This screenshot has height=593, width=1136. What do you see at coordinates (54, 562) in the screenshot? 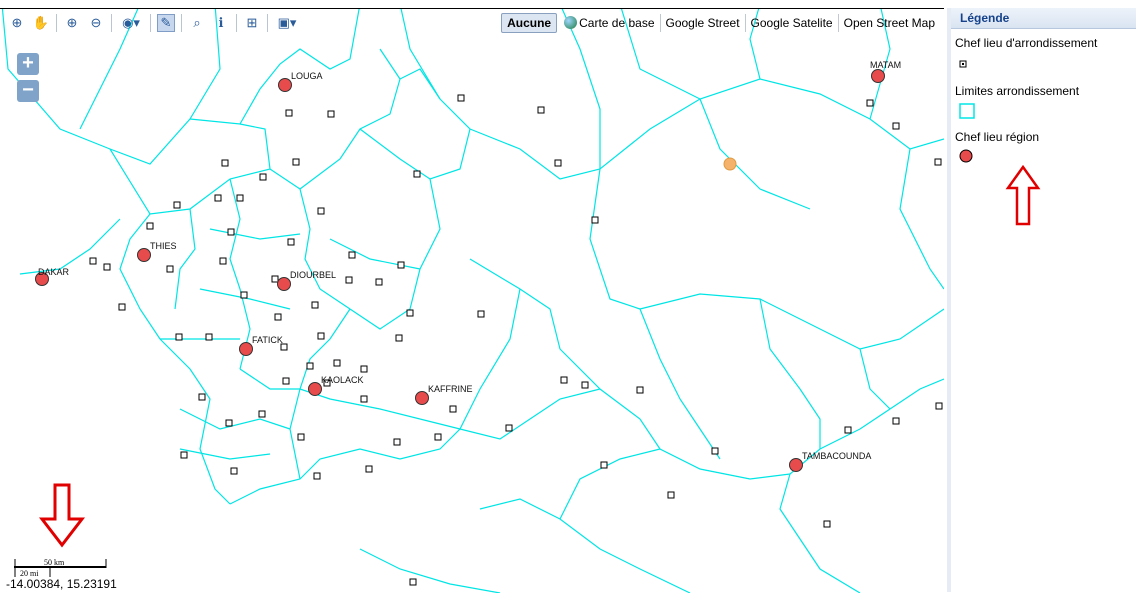
I see `scale-km-label: 50 km` at bounding box center [54, 562].